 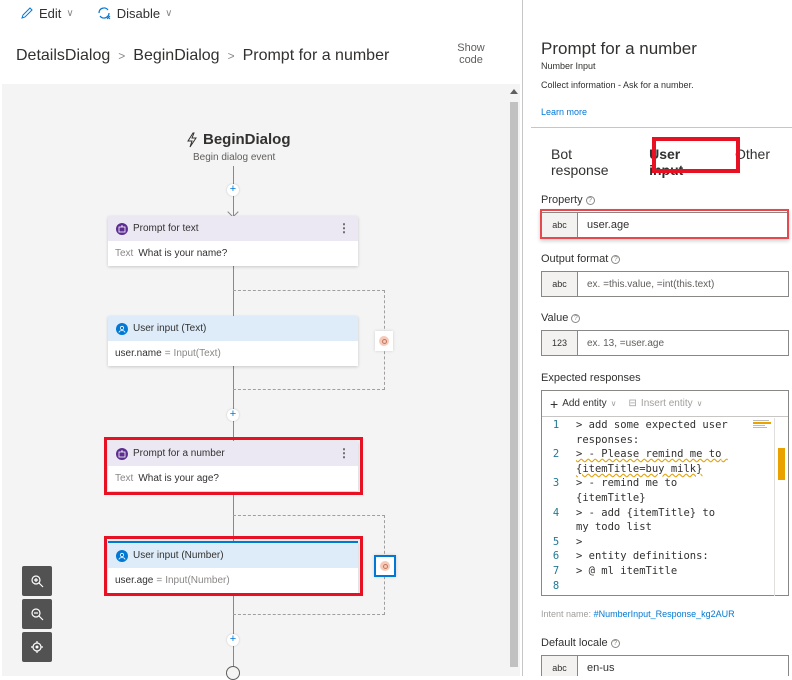 I want to click on line-number: 3, so click(x=556, y=483).